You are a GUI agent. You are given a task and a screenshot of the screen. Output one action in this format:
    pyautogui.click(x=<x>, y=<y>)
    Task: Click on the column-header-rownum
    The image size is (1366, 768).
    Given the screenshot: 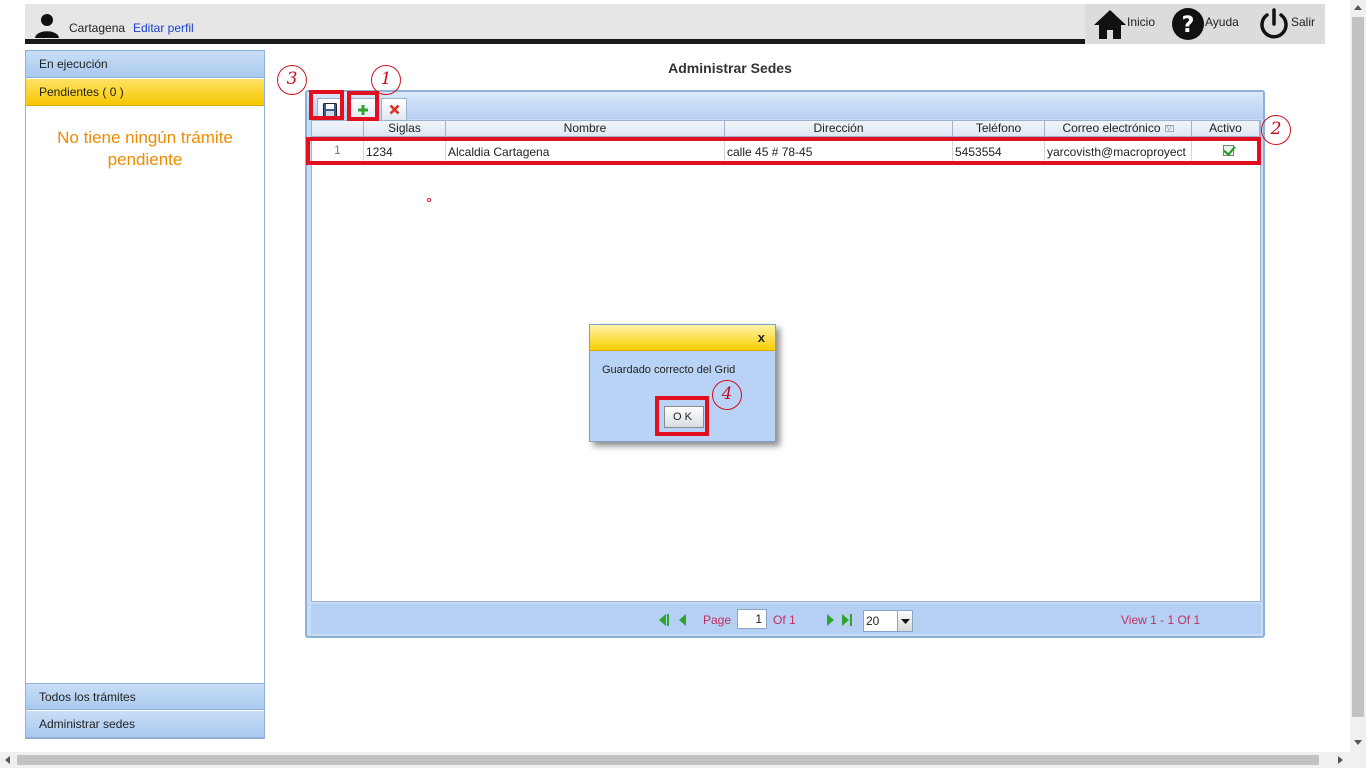 What is the action you would take?
    pyautogui.click(x=338, y=128)
    